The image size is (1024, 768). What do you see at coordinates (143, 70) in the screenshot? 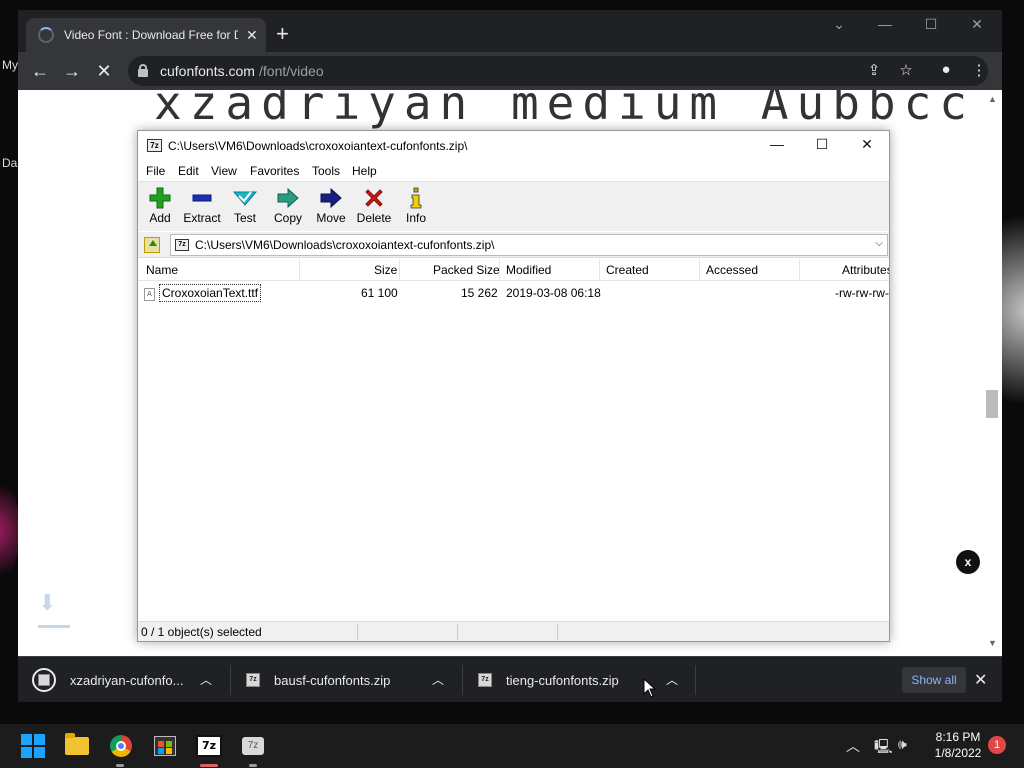
I see `lock-icon` at bounding box center [143, 70].